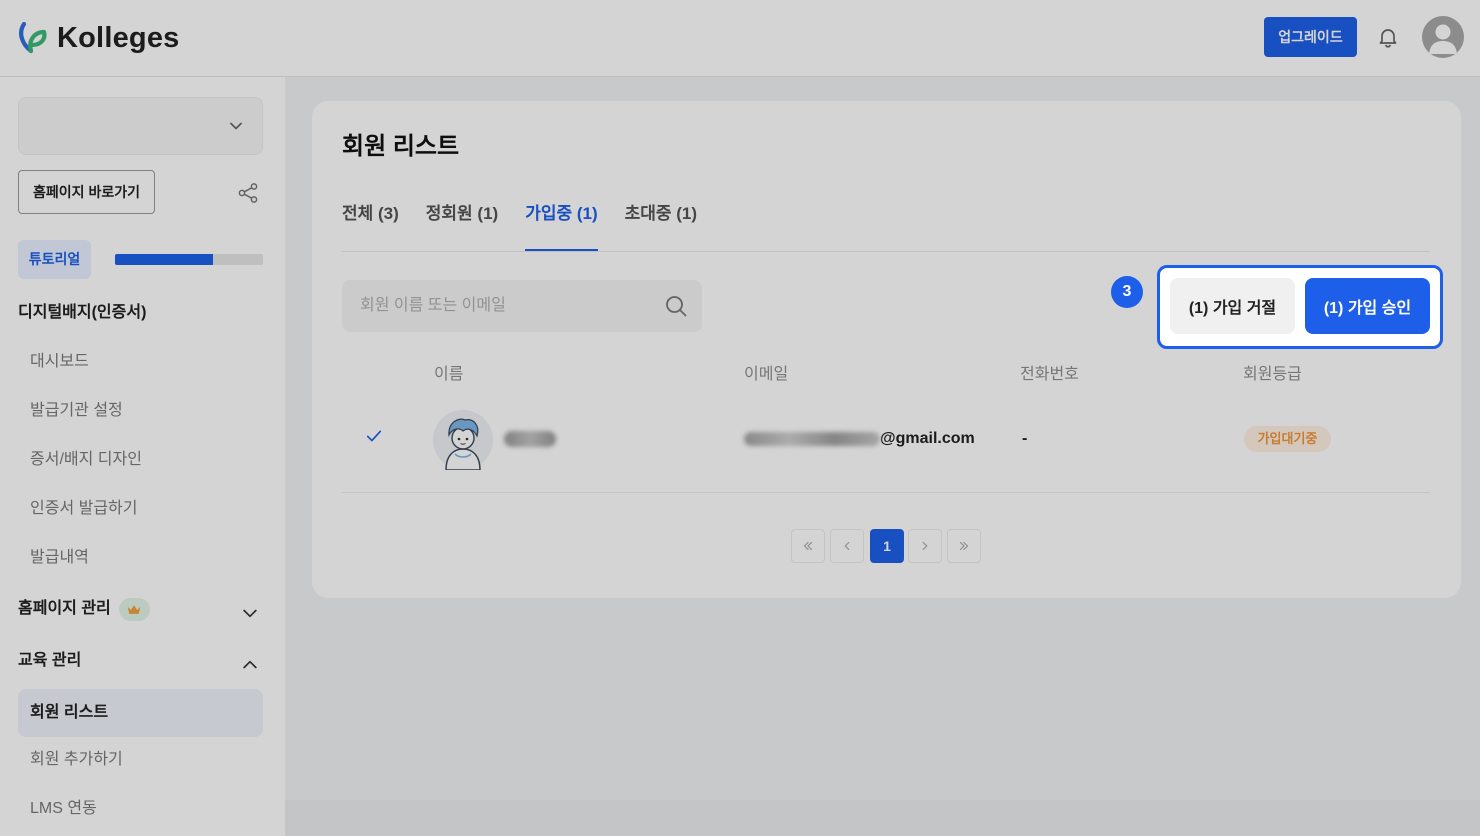  Describe the element at coordinates (1300, 307) in the screenshot. I see `signup-actions-highlight: (1) 가입 거절 (1) 가입 승인` at that location.